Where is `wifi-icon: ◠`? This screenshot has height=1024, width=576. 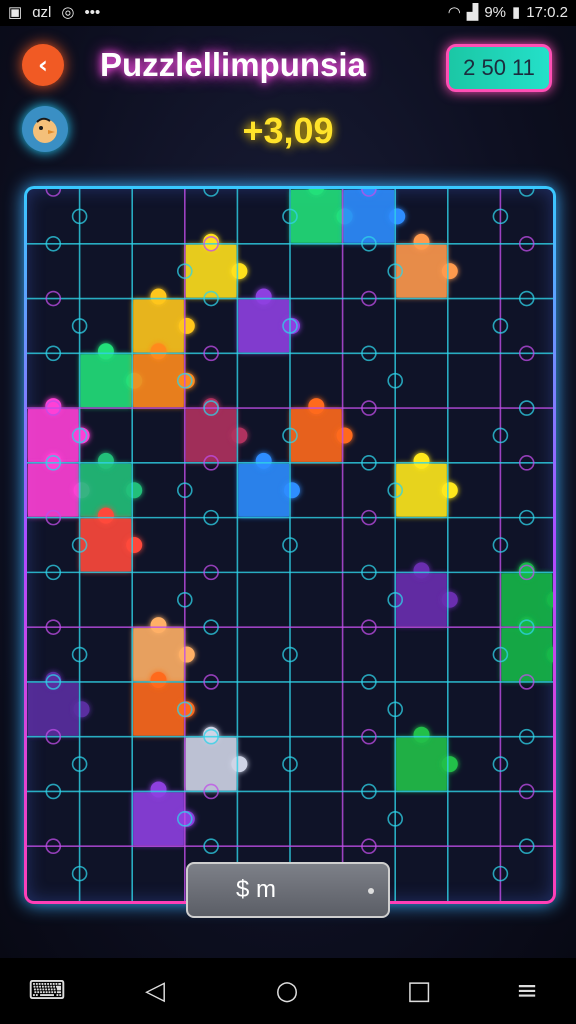
wifi-icon: ◠ is located at coordinates (454, 12).